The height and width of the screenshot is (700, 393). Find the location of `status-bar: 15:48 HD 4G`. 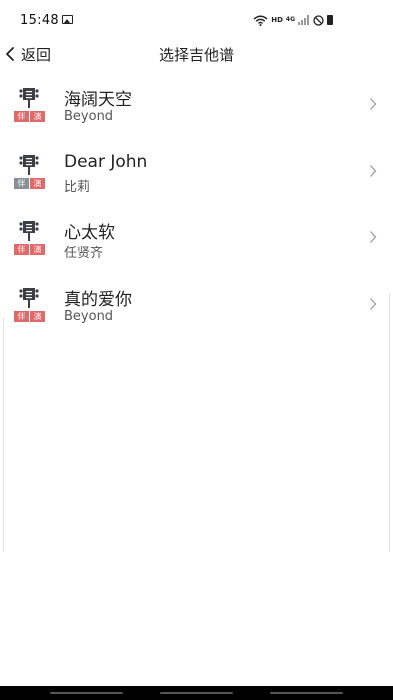

status-bar: 15:48 HD 4G is located at coordinates (196, 20).